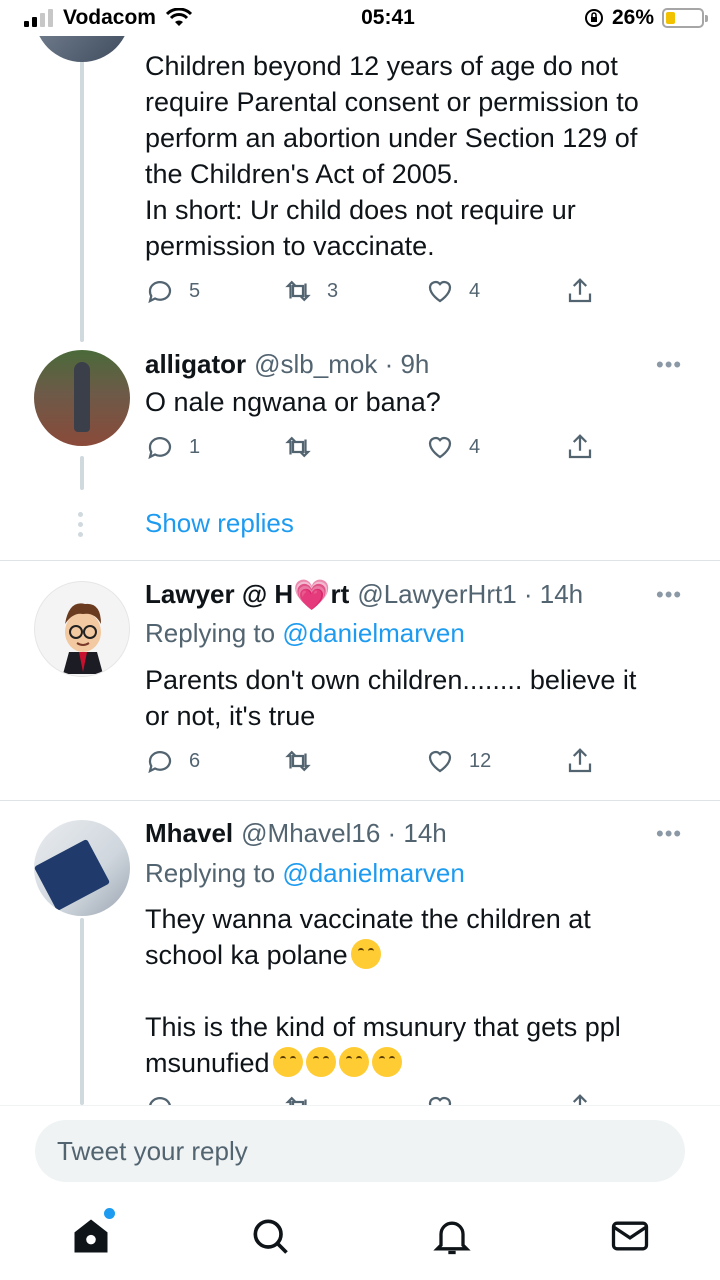  I want to click on like-button: 12, so click(458, 761).